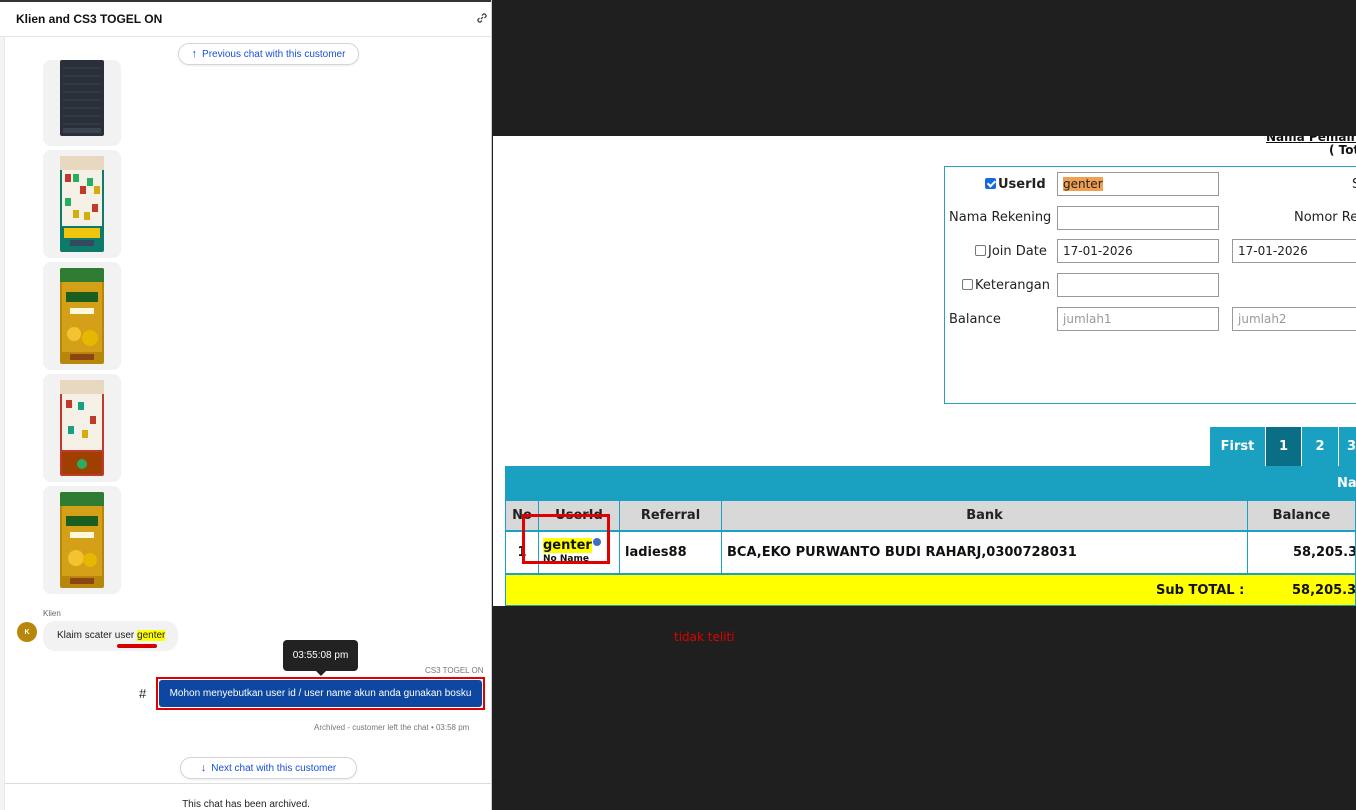  I want to click on hash-icon: #, so click(143, 693).